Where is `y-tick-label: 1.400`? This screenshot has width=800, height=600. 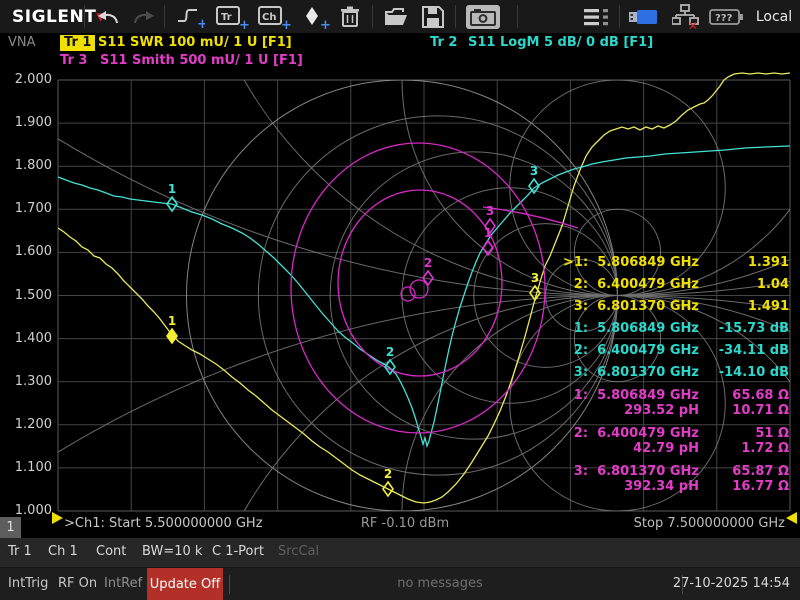
y-tick-label: 1.400 is located at coordinates (33, 338).